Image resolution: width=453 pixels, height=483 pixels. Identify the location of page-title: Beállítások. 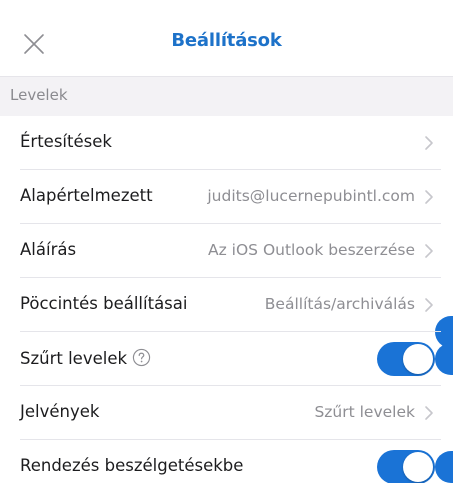
(226, 40).